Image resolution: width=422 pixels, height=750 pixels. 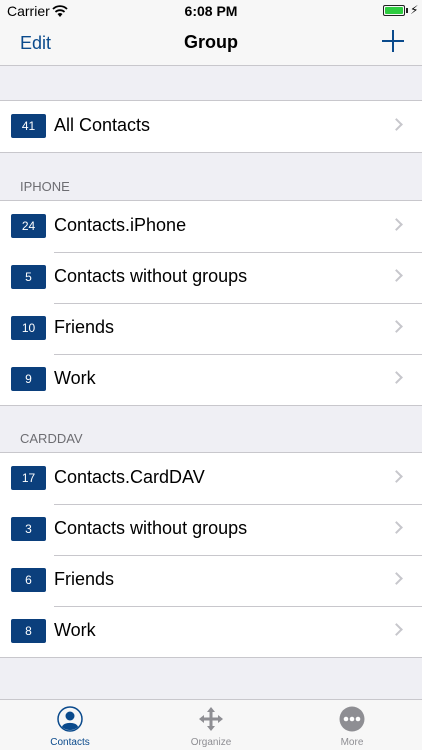 I want to click on count-badge: 10, so click(x=28, y=328).